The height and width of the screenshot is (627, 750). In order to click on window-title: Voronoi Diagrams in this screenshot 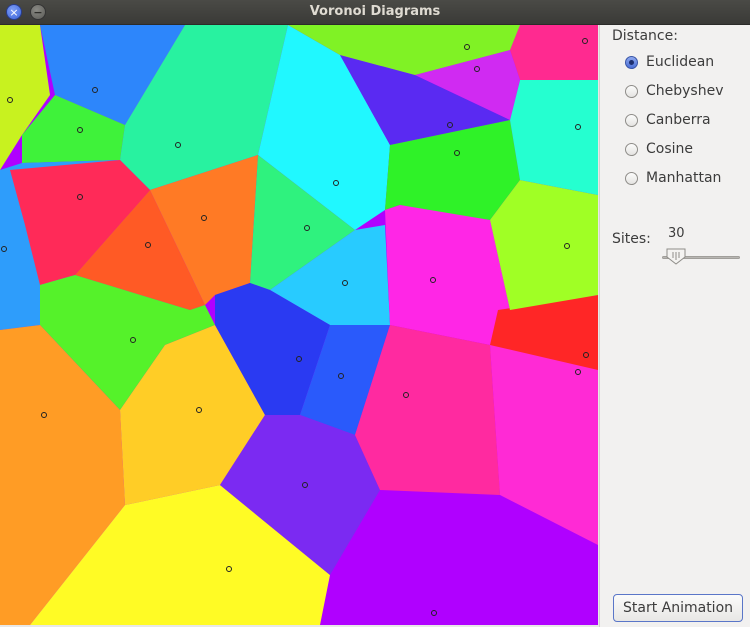, I will do `click(375, 11)`.